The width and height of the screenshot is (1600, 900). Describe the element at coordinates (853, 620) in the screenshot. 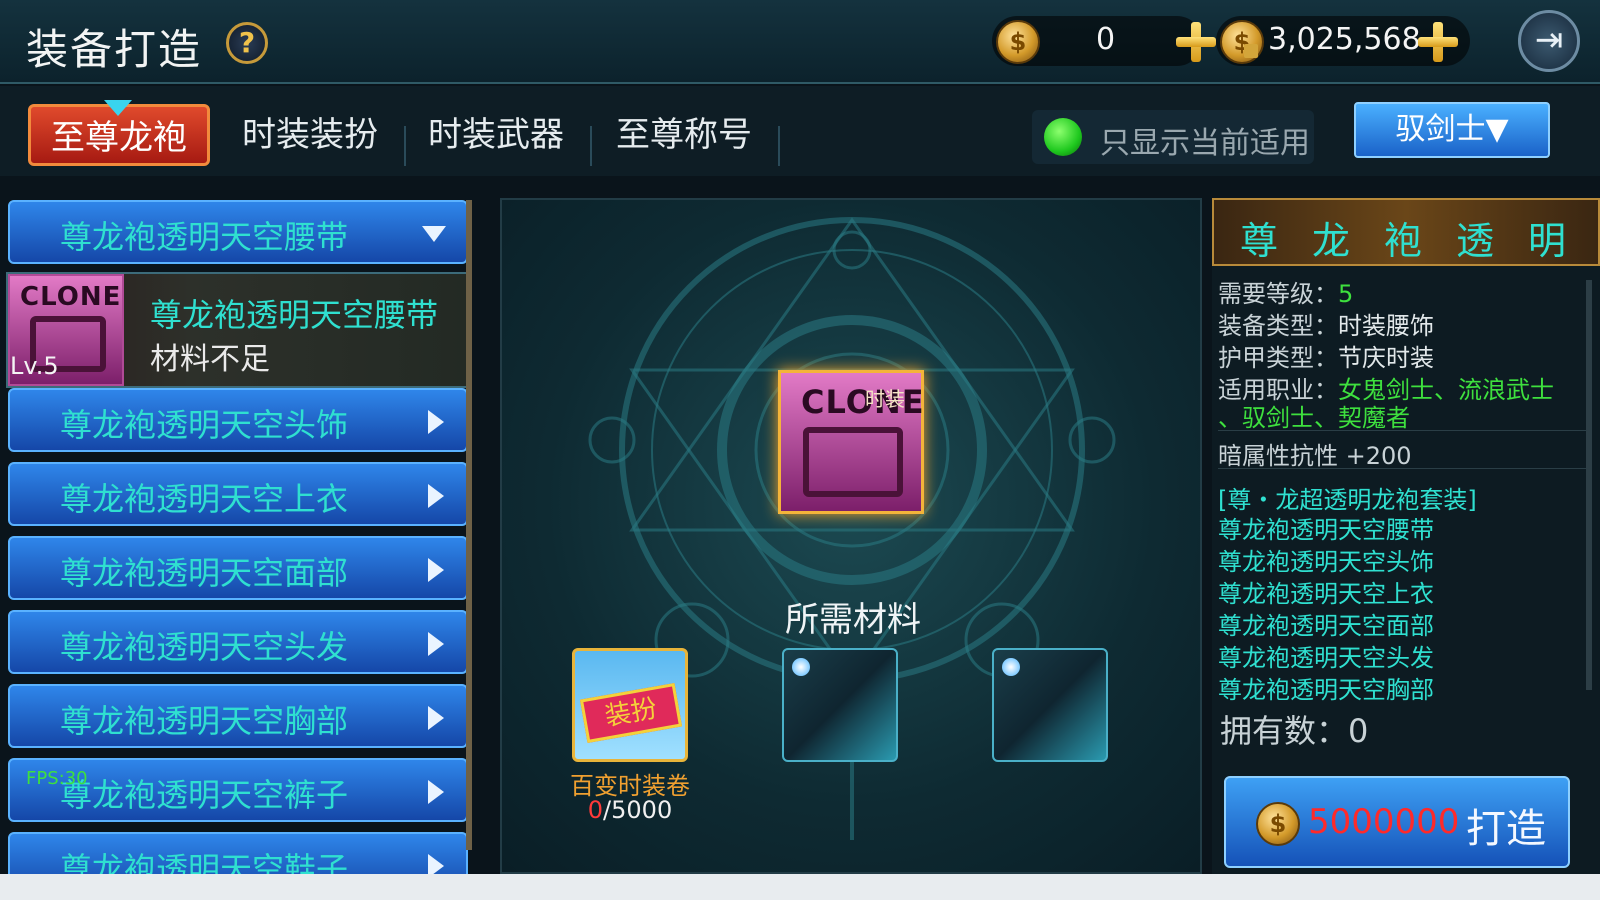

I see `materials-title: 所需材料` at that location.